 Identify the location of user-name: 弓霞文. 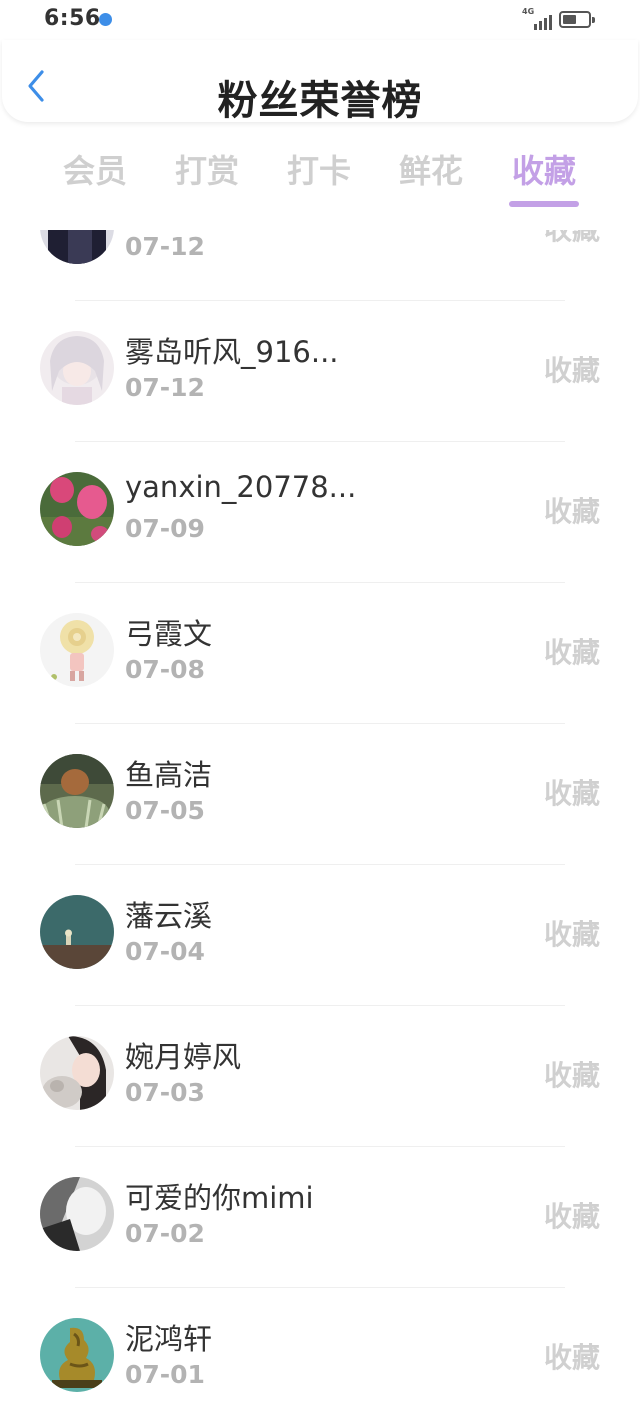
(169, 634).